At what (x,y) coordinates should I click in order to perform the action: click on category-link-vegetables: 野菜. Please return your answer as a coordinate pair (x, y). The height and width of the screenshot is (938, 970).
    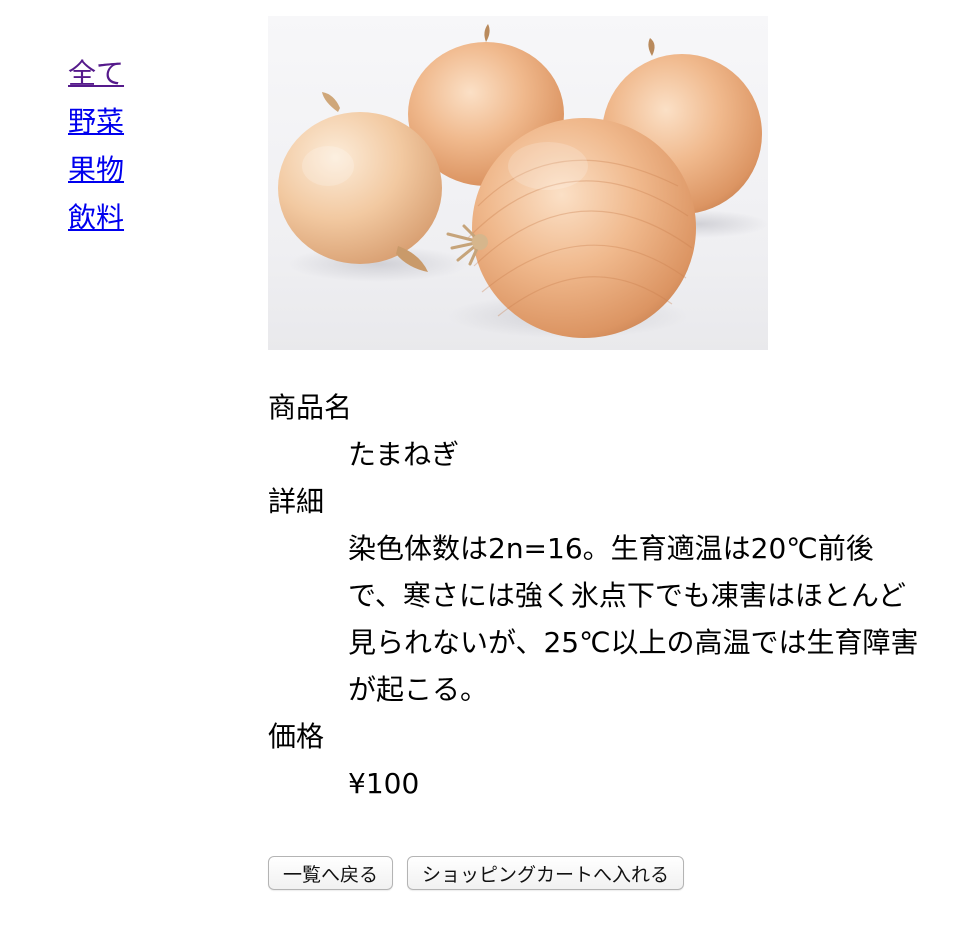
    Looking at the image, I should click on (96, 122).